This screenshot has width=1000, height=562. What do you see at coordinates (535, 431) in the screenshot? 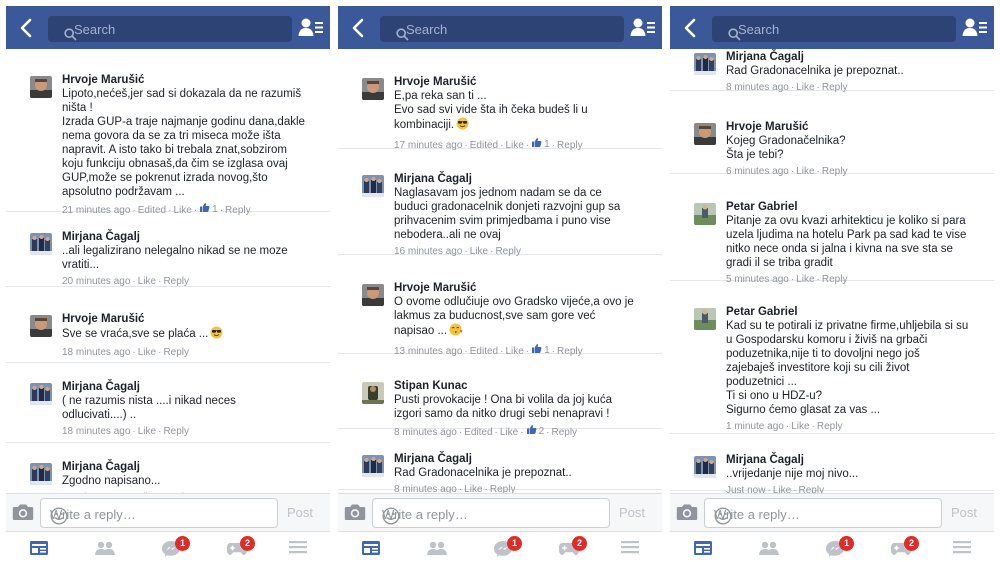
I see `like-count: 2` at bounding box center [535, 431].